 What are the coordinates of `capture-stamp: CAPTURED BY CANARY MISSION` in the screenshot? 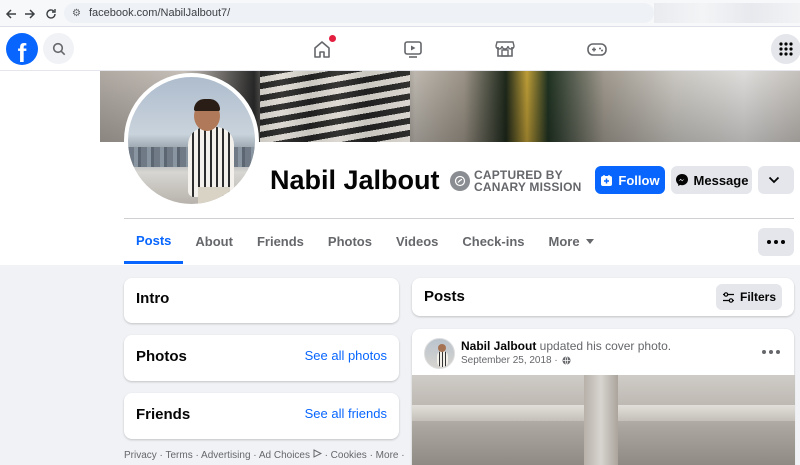 It's located at (515, 181).